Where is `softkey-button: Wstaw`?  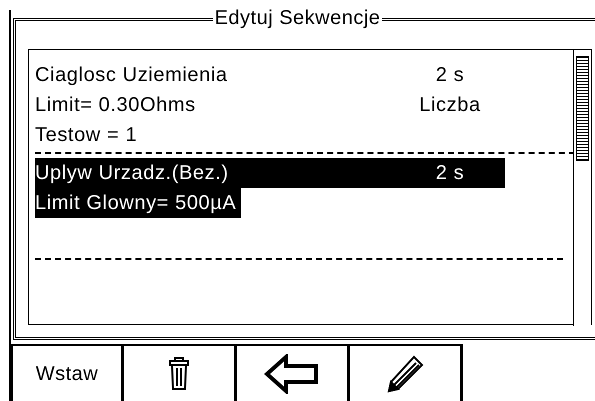
softkey-button: Wstaw is located at coordinates (67, 372).